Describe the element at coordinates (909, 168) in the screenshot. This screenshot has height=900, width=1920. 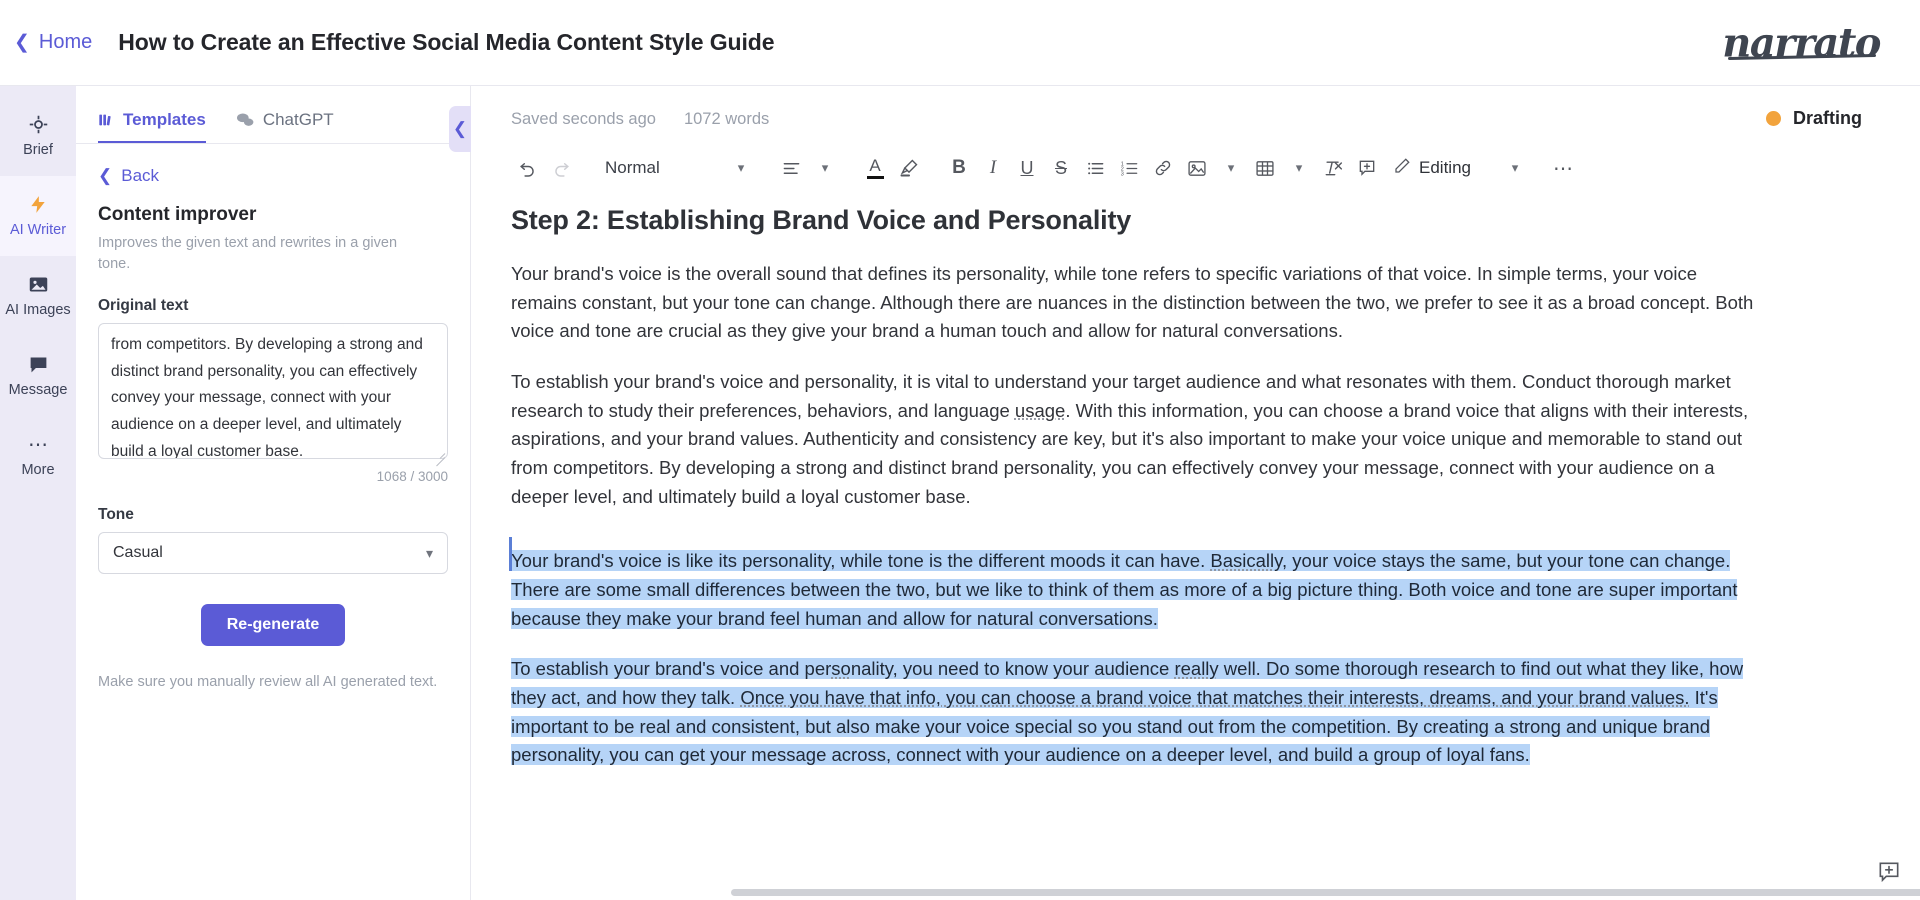
I see `highlighter-icon` at that location.